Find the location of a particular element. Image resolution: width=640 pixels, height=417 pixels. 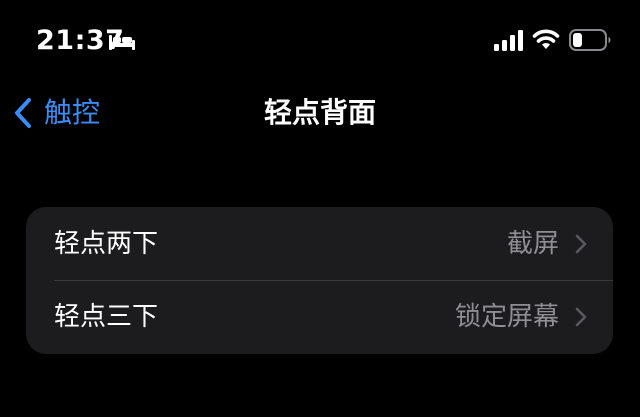

page-title: 轻点背面 is located at coordinates (319, 112).